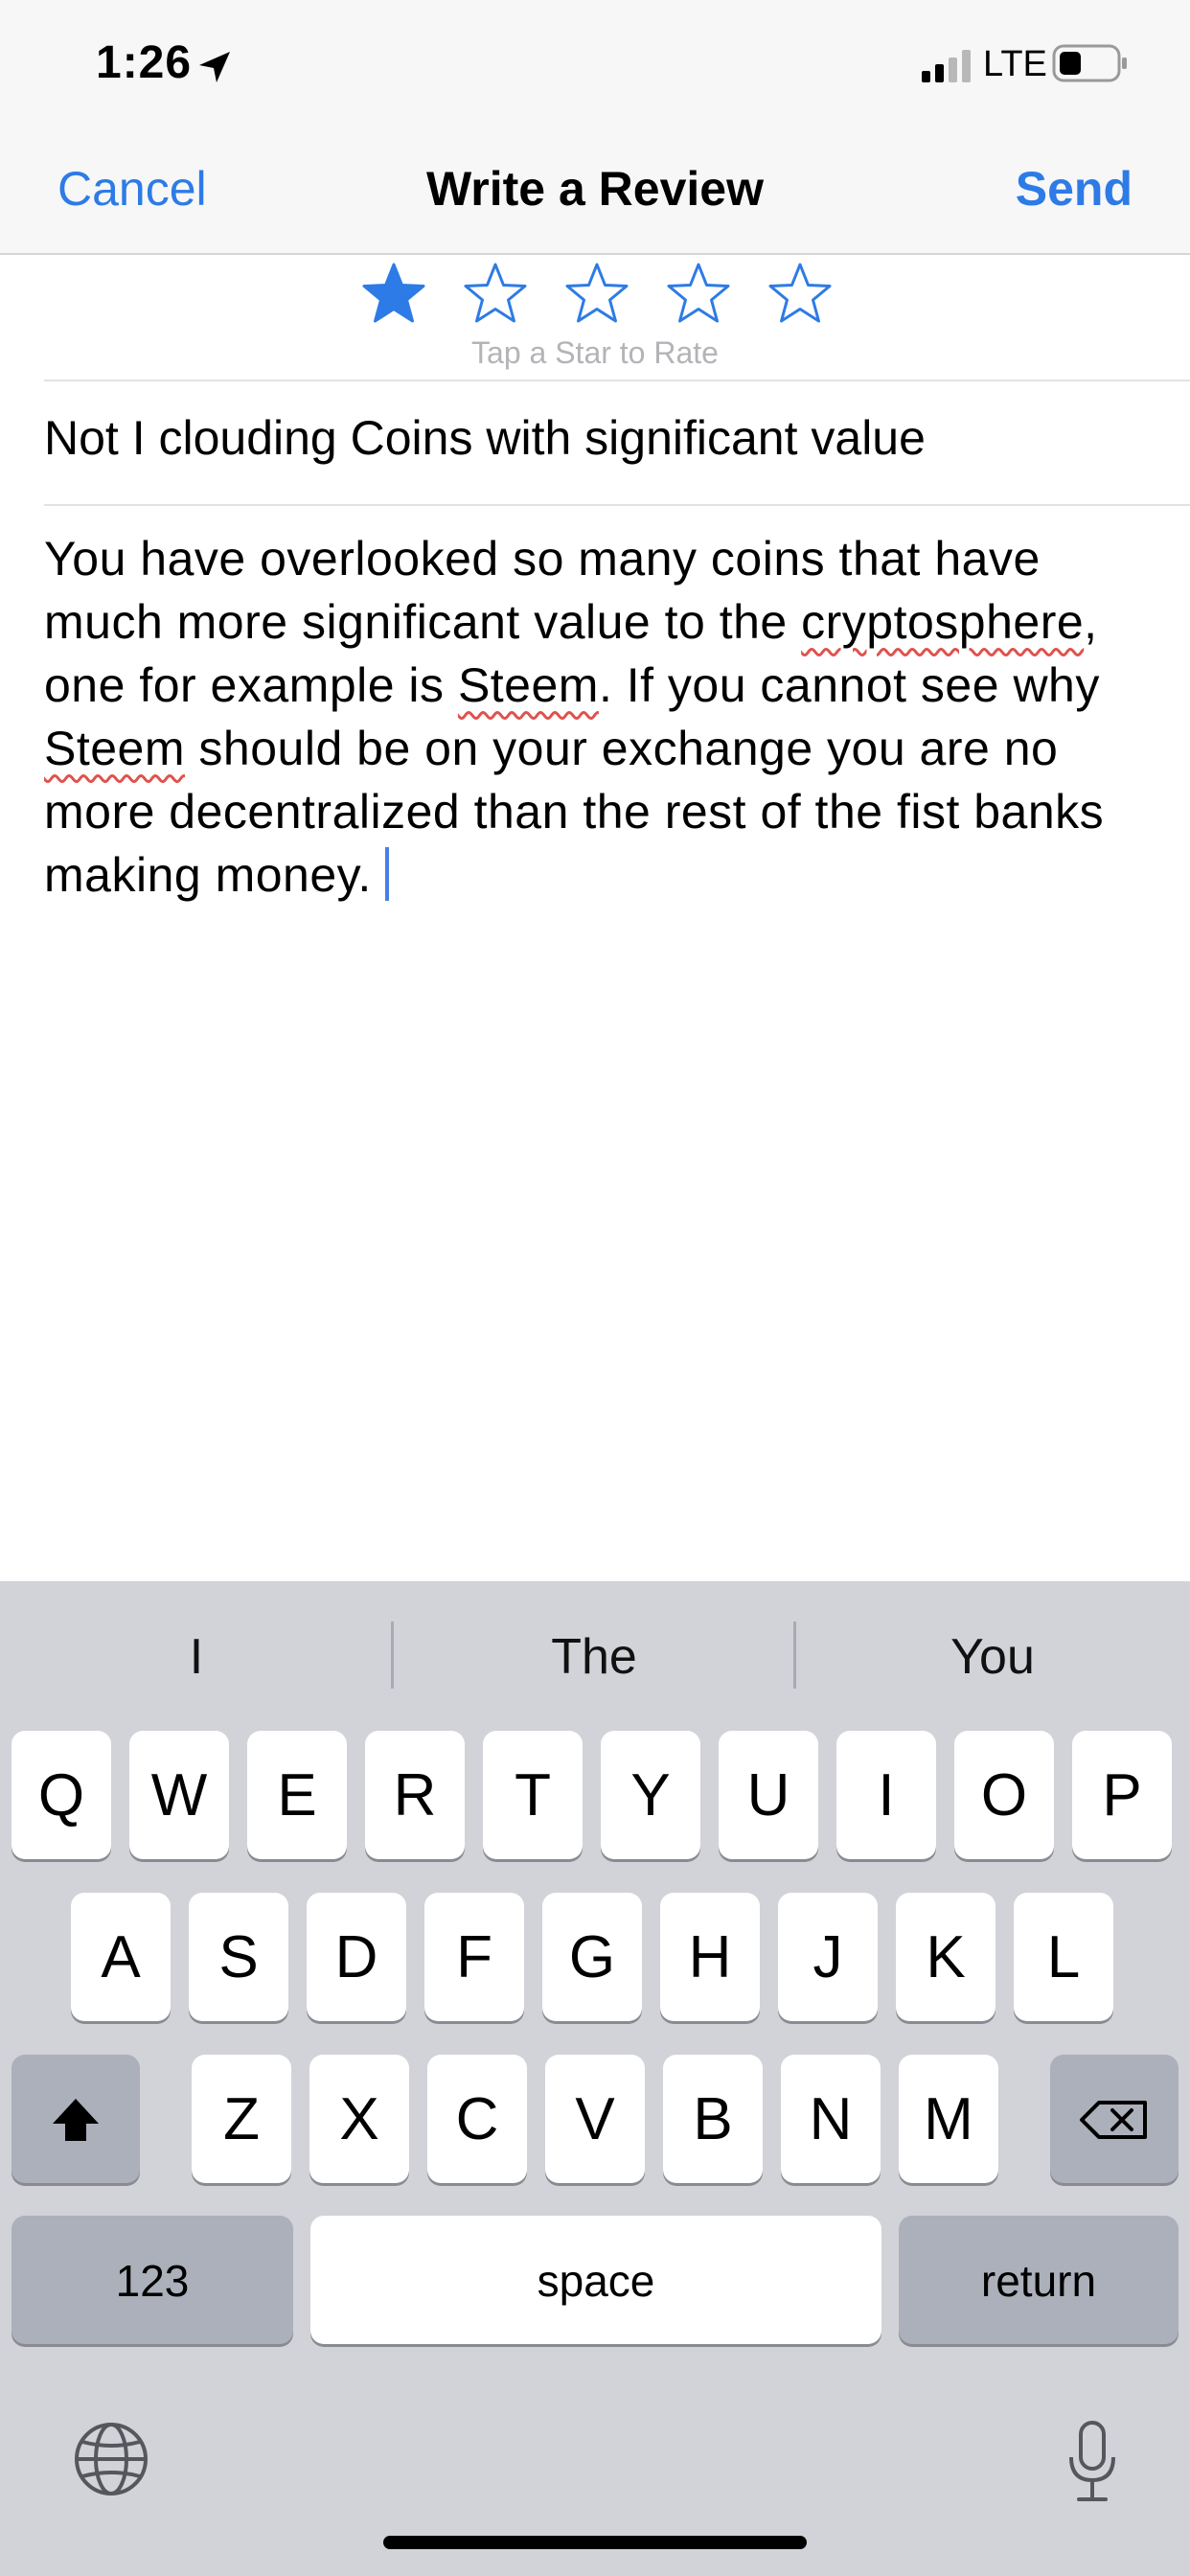 This screenshot has width=1190, height=2576. Describe the element at coordinates (849, 685) in the screenshot. I see `review-body-text: . If you cannot see why` at that location.